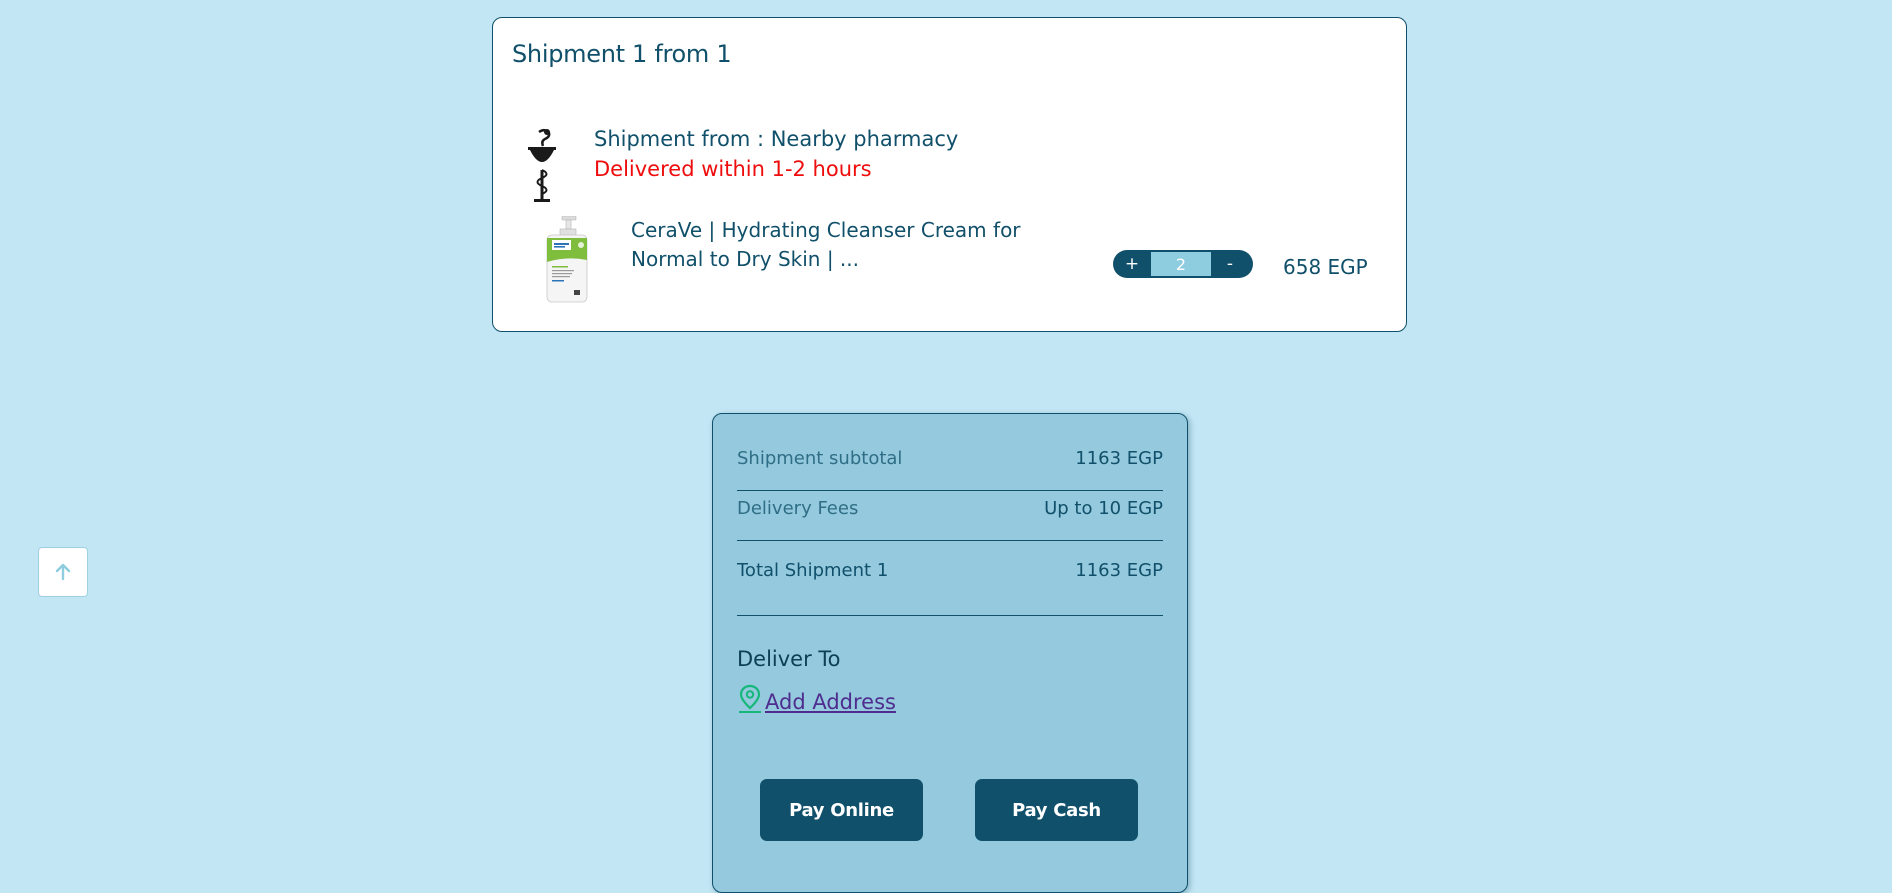 Image resolution: width=1892 pixels, height=893 pixels. I want to click on quantity-input, so click(1181, 264).